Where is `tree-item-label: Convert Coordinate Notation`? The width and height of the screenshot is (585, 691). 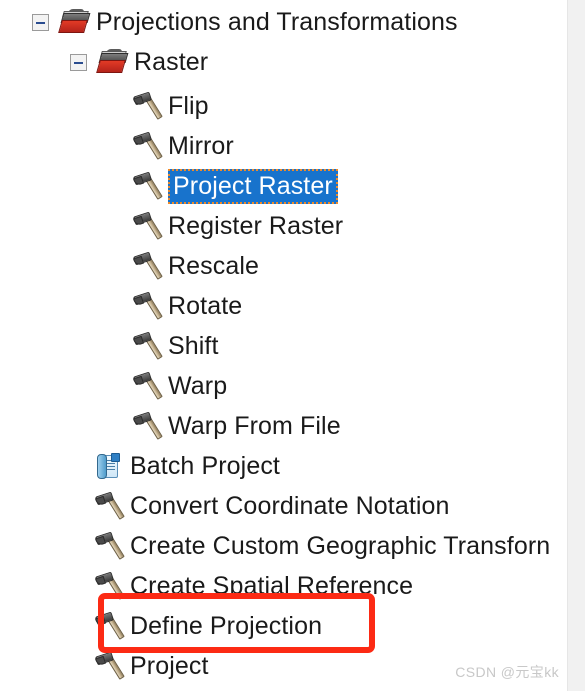 tree-item-label: Convert Coordinate Notation is located at coordinates (290, 506).